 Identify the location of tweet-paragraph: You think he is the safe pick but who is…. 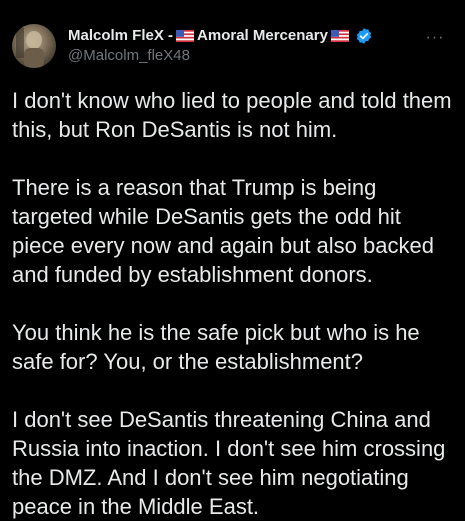
(216, 347).